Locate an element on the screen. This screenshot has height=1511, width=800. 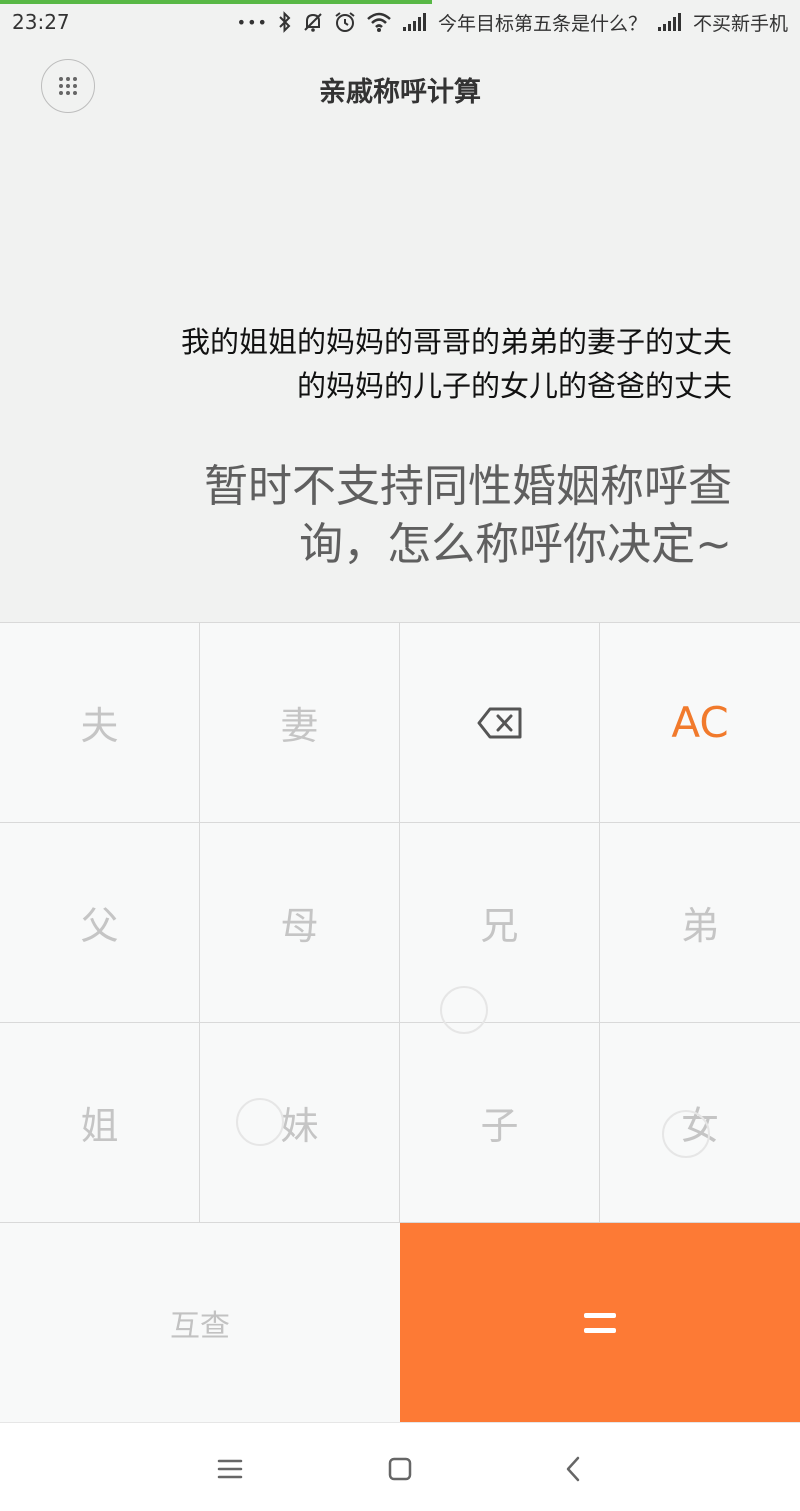
clear-button: AC is located at coordinates (700, 723).